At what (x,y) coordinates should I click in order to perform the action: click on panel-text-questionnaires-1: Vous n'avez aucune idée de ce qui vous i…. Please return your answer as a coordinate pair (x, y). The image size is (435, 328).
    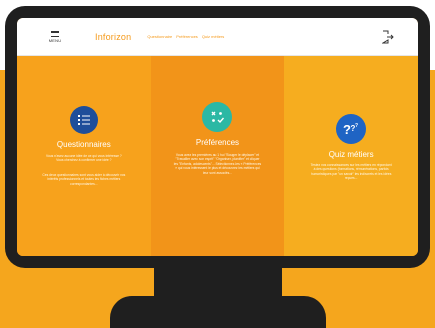
    Looking at the image, I should click on (83, 158).